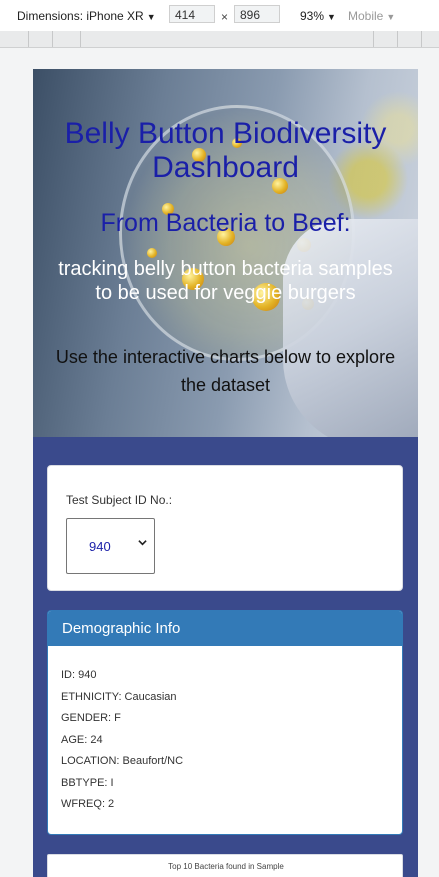 The height and width of the screenshot is (877, 439). I want to click on width-input: 414, so click(192, 14).